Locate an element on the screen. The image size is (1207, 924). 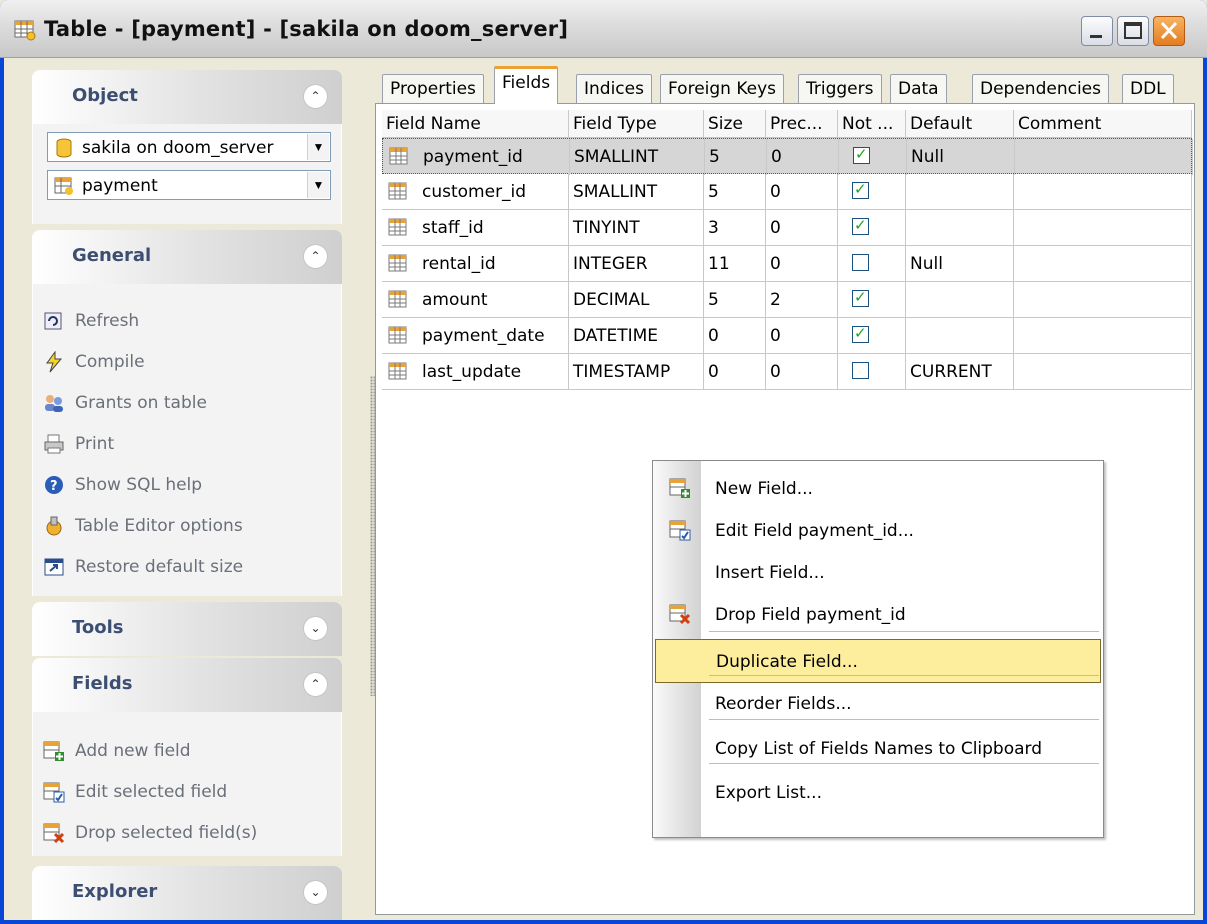
restore-size-link: Restore default size is located at coordinates (143, 567).